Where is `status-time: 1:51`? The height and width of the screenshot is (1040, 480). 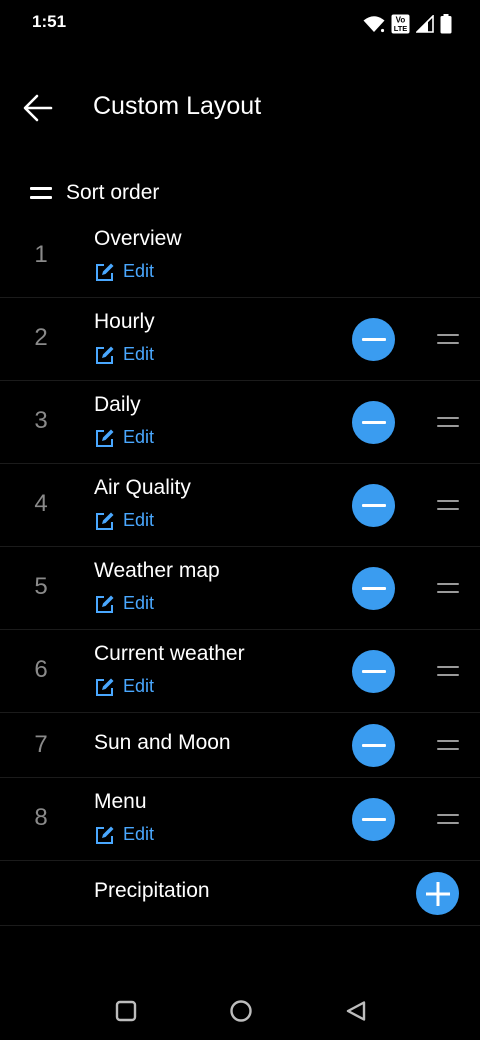 status-time: 1:51 is located at coordinates (49, 21).